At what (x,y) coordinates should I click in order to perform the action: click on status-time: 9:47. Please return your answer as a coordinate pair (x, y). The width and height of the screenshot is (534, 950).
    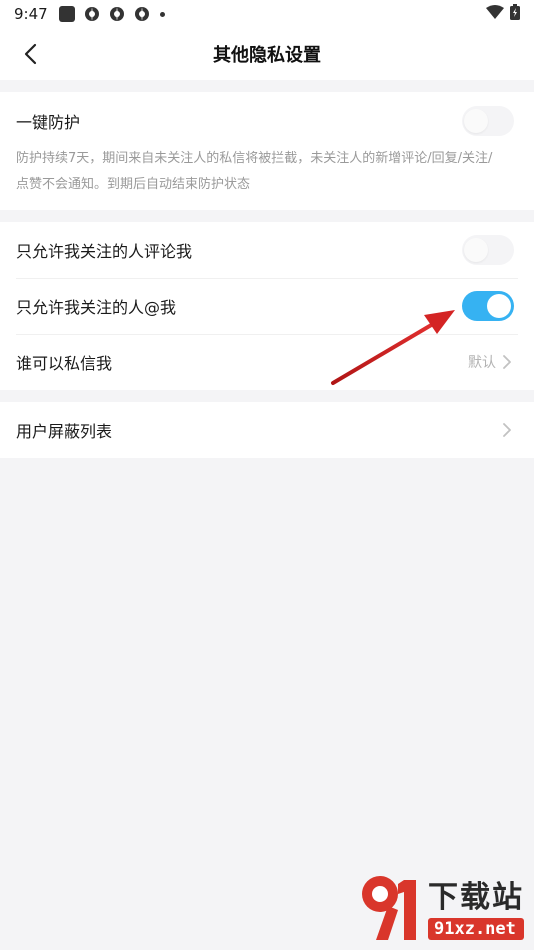
    Looking at the image, I should click on (31, 14).